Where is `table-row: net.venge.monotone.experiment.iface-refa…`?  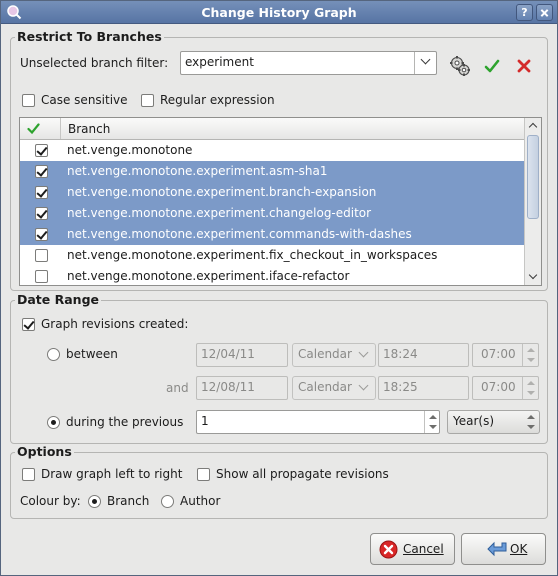 table-row: net.venge.monotone.experiment.iface-refa… is located at coordinates (272, 275).